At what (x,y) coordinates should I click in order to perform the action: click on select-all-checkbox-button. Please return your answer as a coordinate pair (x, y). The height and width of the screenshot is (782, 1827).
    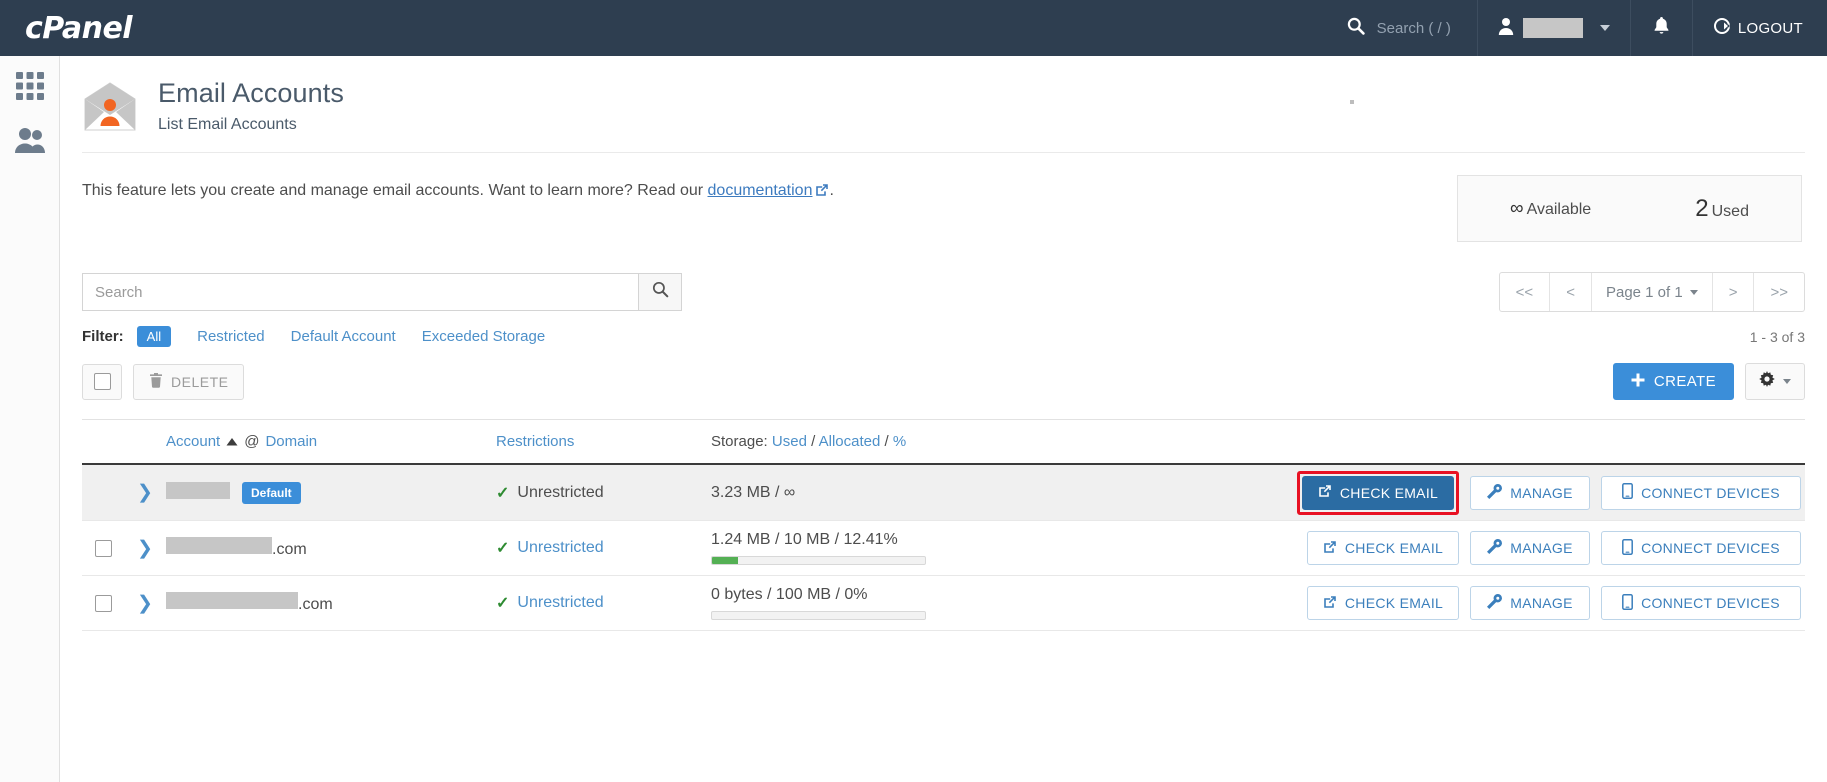
    Looking at the image, I should click on (102, 381).